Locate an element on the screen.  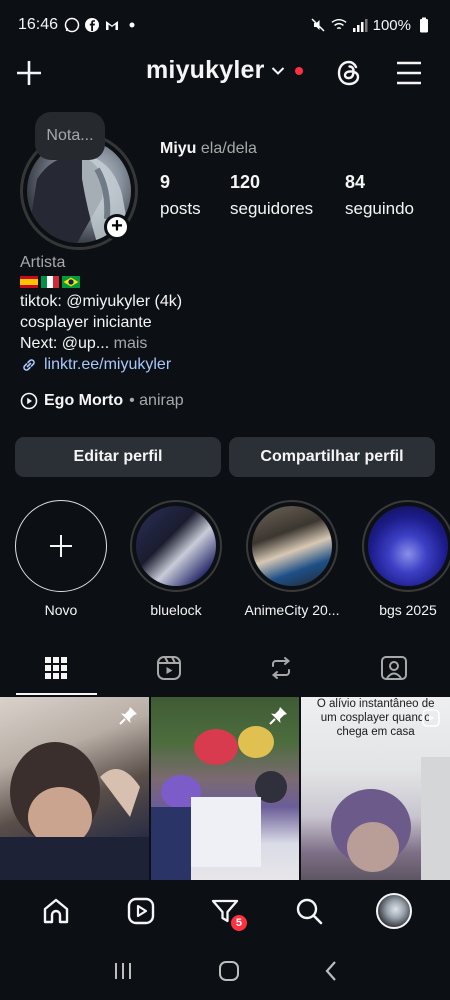
mute-icon is located at coordinates (318, 25).